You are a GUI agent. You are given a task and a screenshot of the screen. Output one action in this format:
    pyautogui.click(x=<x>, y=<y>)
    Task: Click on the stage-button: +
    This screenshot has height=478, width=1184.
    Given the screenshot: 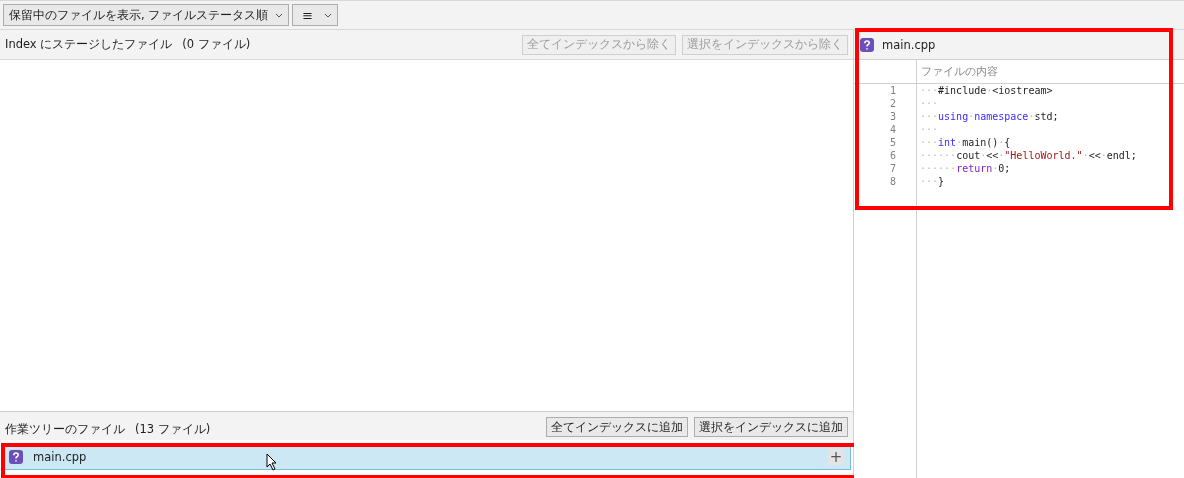 What is the action you would take?
    pyautogui.click(x=836, y=457)
    